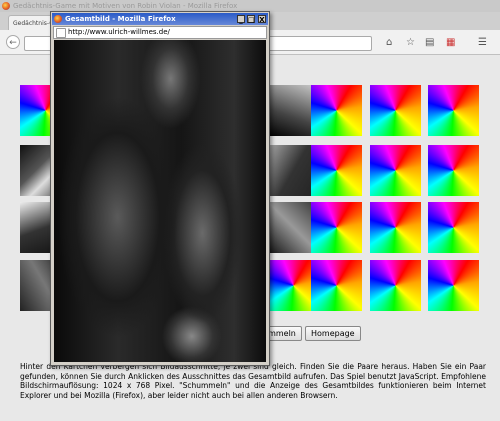  I want to click on popup-titlebar: Gesamtbild - Mozilla Firefox _ □ X, so click(160, 19).